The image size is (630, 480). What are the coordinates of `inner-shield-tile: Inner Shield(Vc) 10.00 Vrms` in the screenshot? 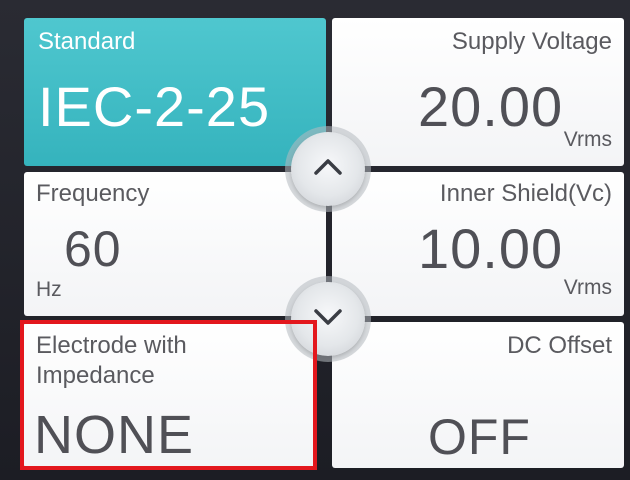 It's located at (478, 244).